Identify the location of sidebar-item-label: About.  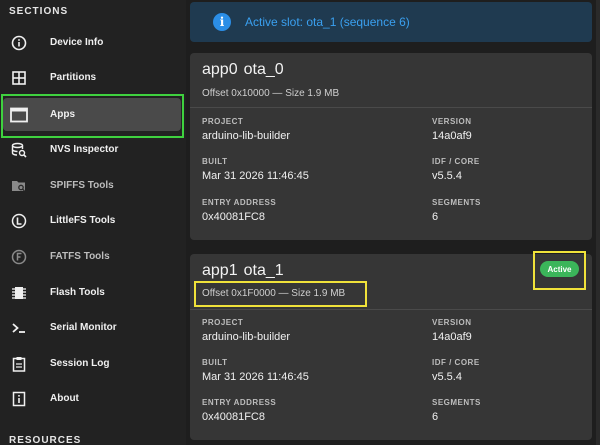
(64, 398).